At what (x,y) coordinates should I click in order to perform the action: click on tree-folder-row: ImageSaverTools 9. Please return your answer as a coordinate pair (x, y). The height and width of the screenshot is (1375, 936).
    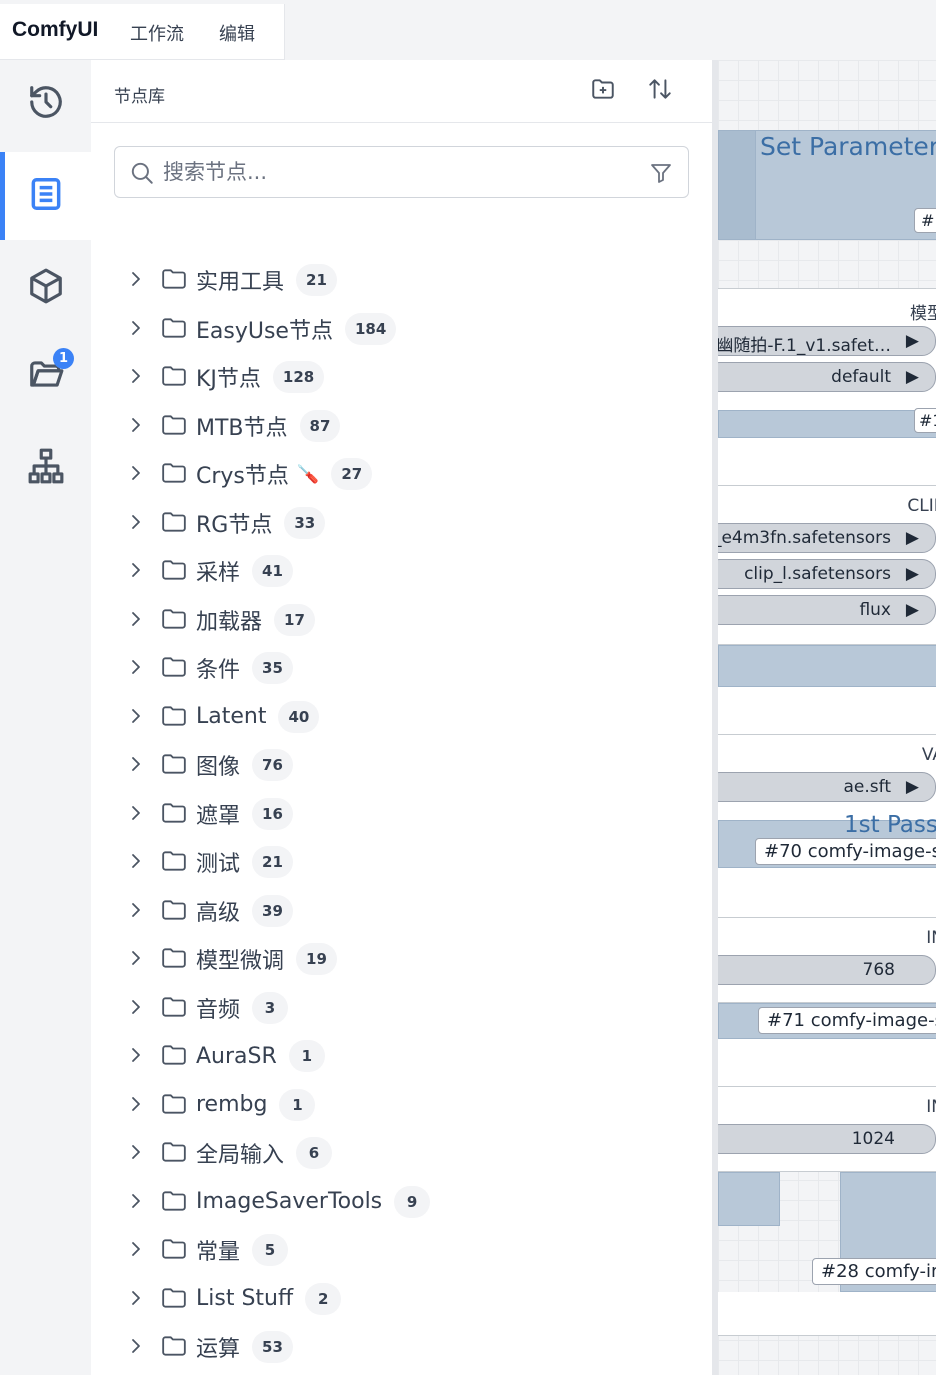
    Looking at the image, I should click on (401, 1200).